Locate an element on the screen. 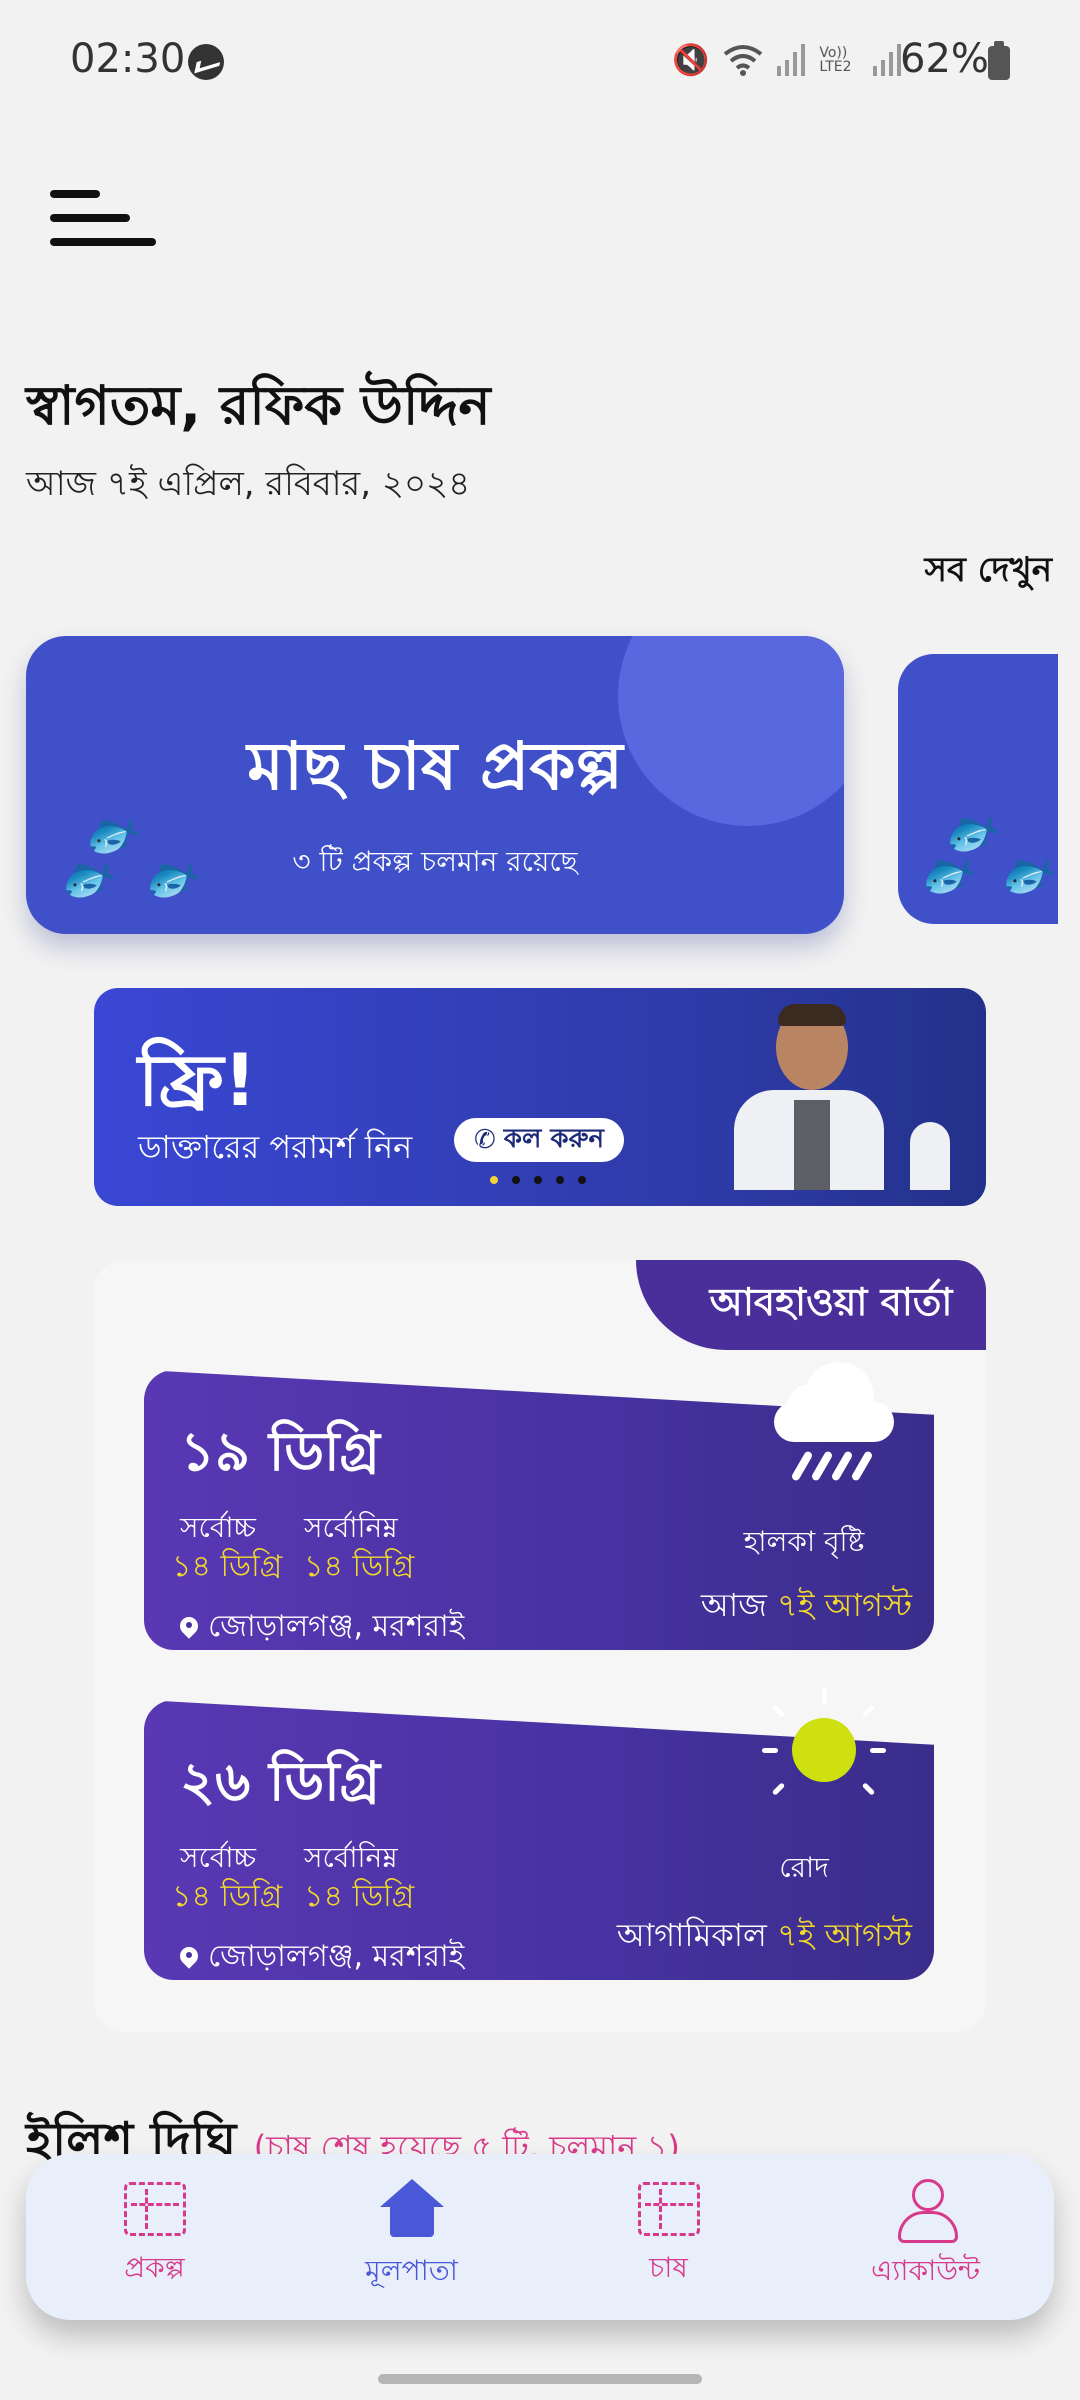 The height and width of the screenshot is (2400, 1080). battery-percent: 62% is located at coordinates (944, 59).